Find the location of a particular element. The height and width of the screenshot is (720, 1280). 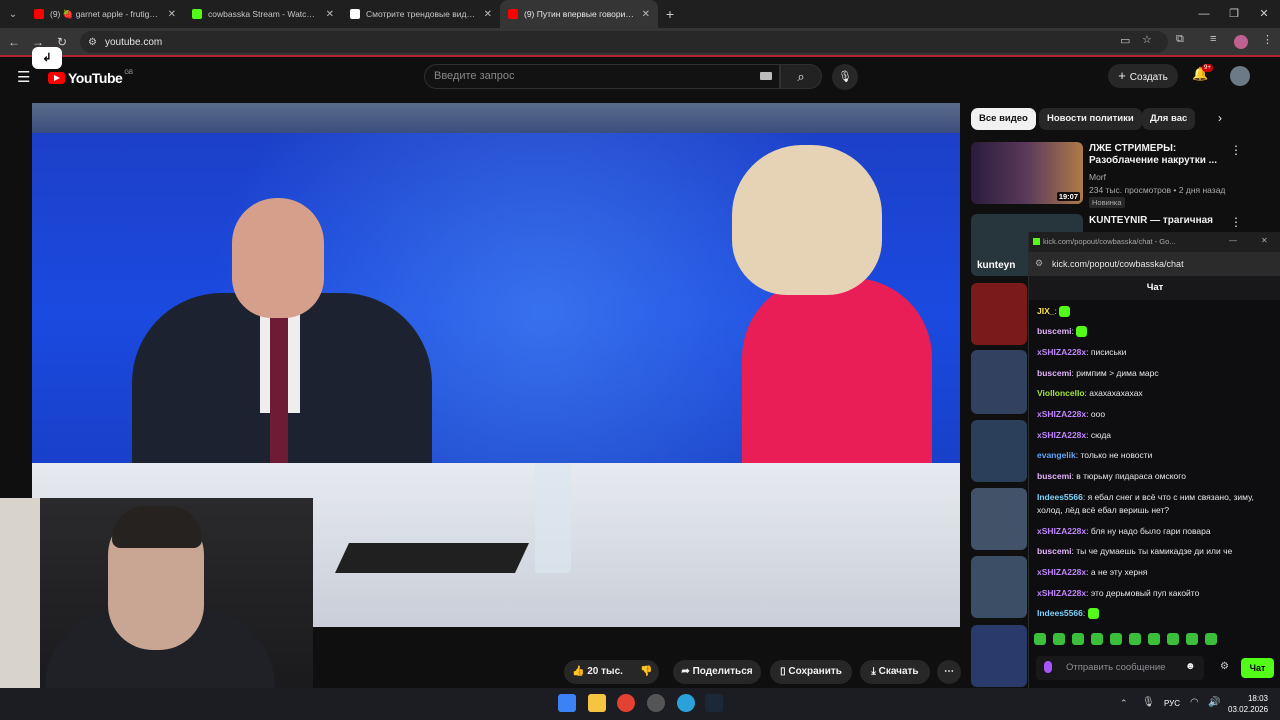

video-thumbnail: 19:07 is located at coordinates (1027, 173).